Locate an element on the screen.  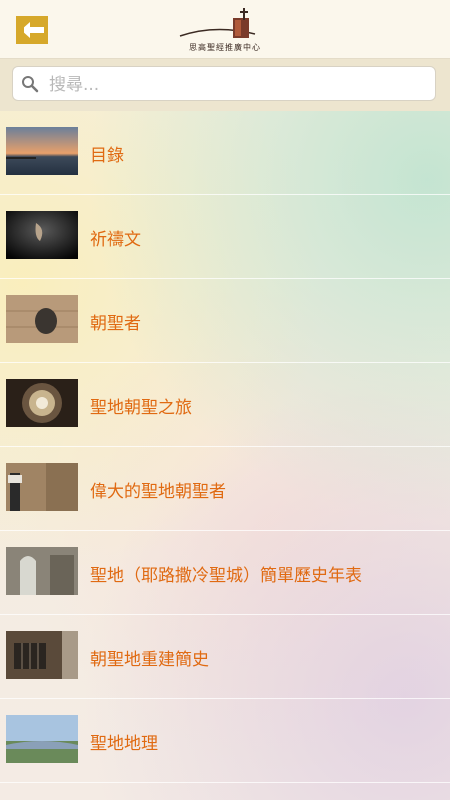
thumbnail-dome-interior is located at coordinates (42, 403).